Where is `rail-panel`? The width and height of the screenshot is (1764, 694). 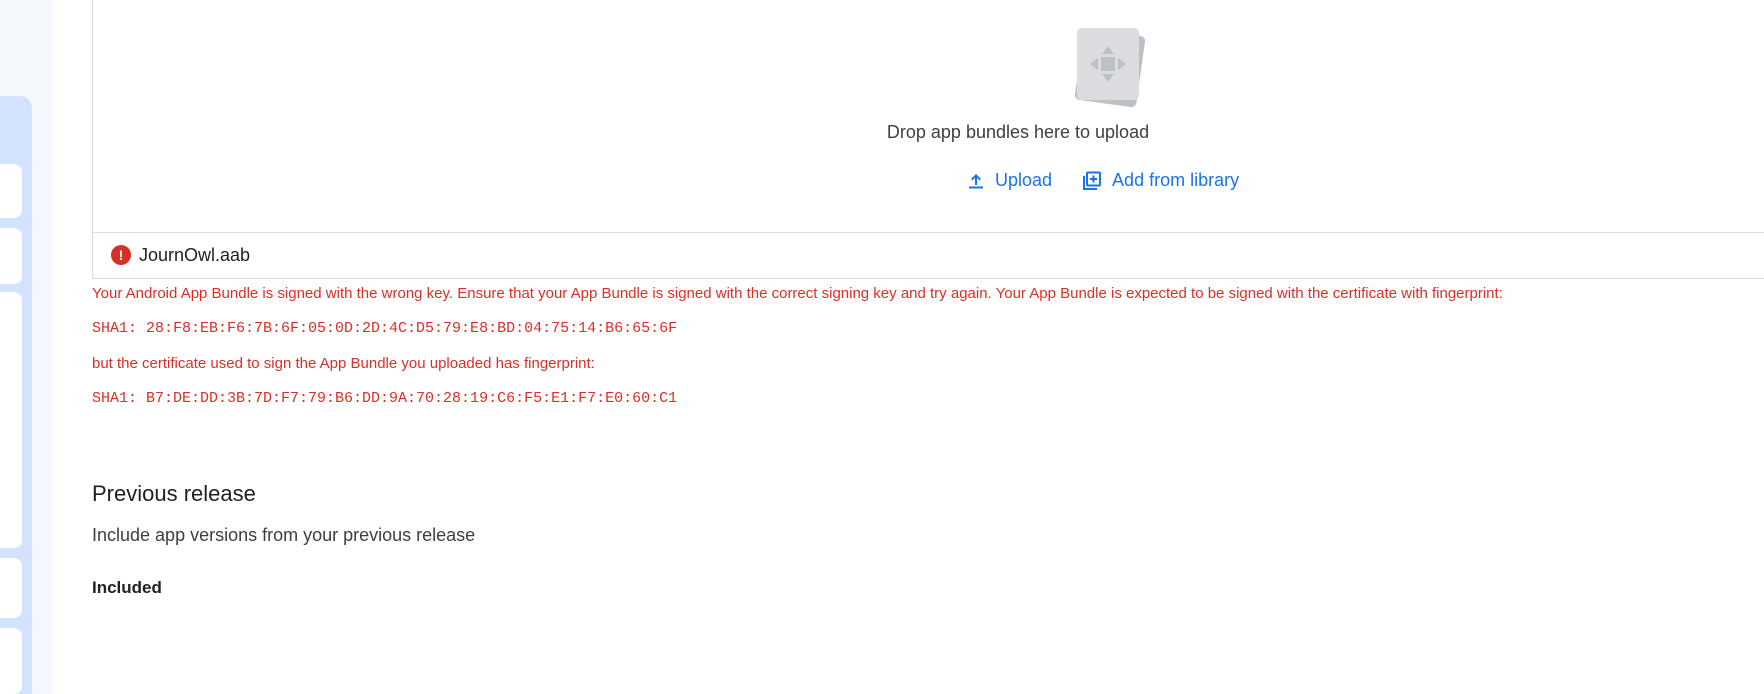
rail-panel is located at coordinates (16, 395).